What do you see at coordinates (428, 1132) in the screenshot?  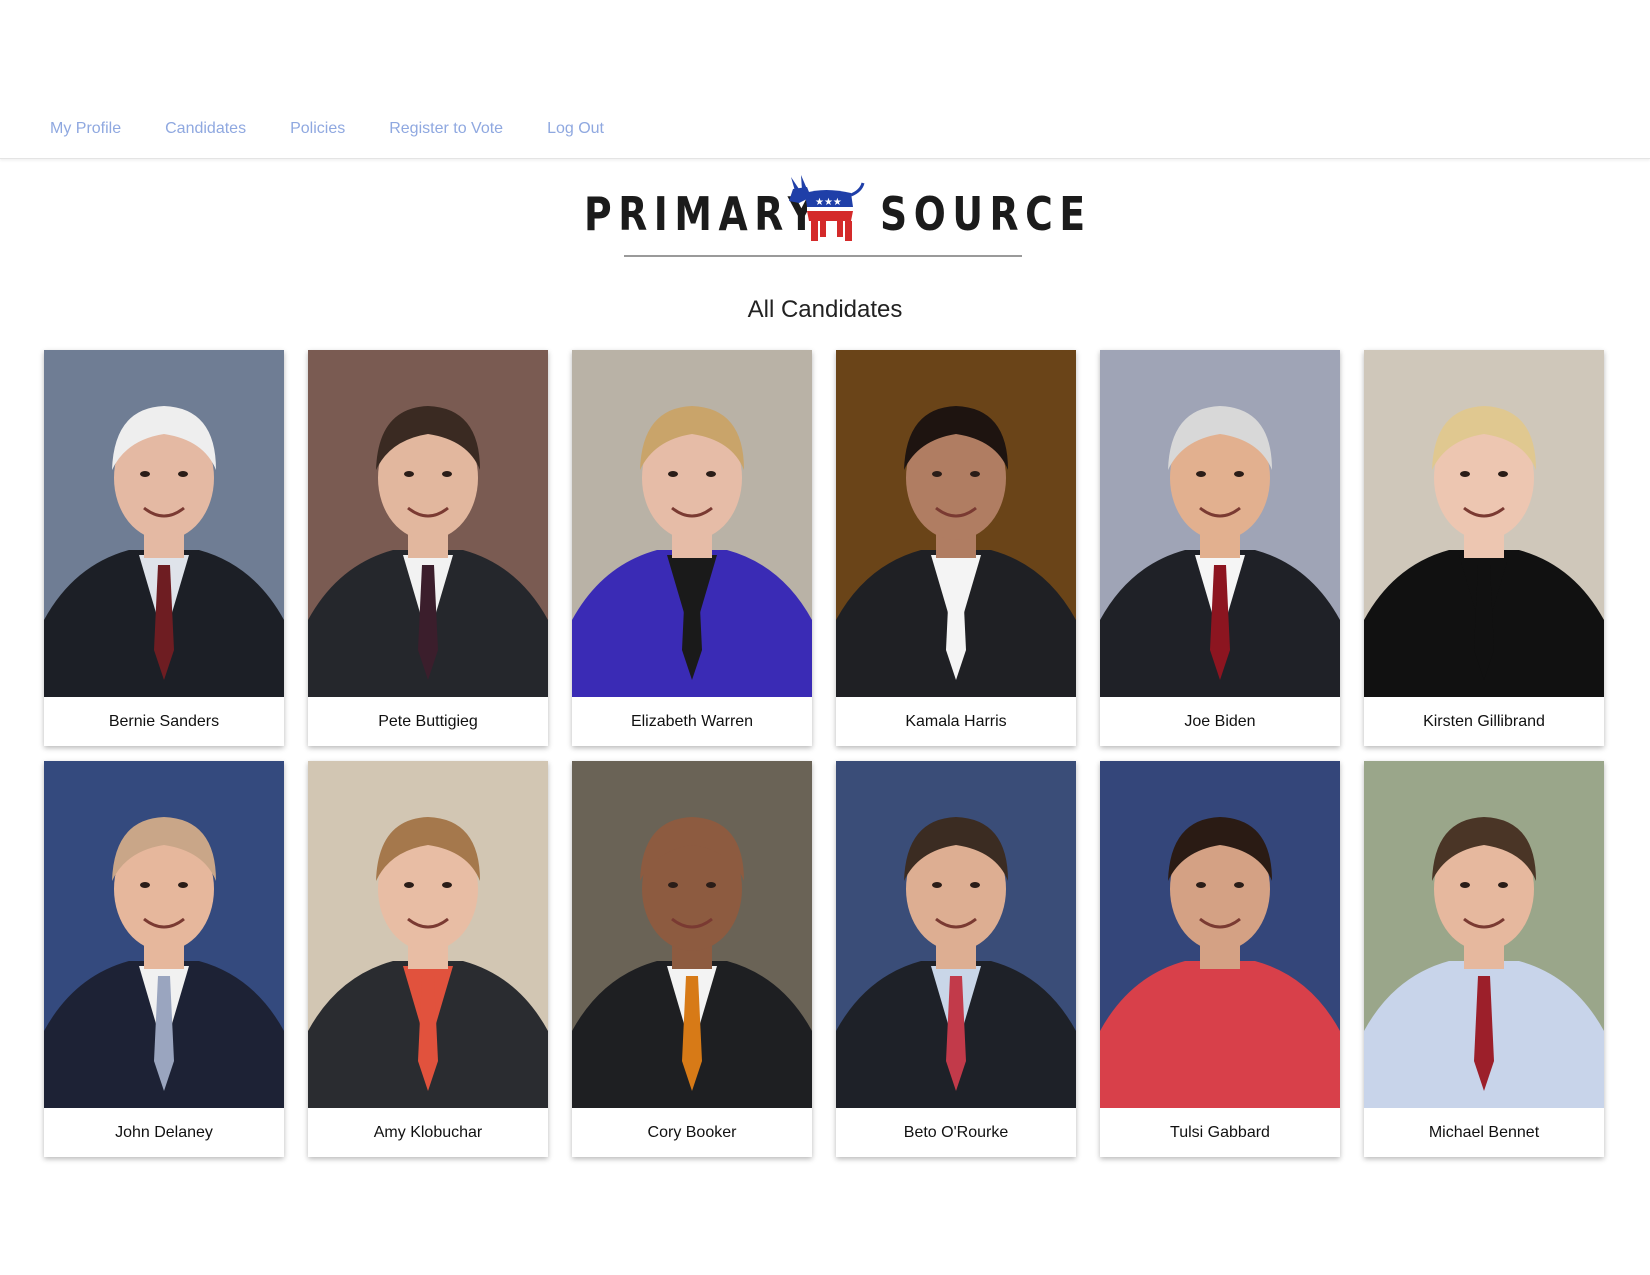 I see `candidate-name: Amy Klobuchar` at bounding box center [428, 1132].